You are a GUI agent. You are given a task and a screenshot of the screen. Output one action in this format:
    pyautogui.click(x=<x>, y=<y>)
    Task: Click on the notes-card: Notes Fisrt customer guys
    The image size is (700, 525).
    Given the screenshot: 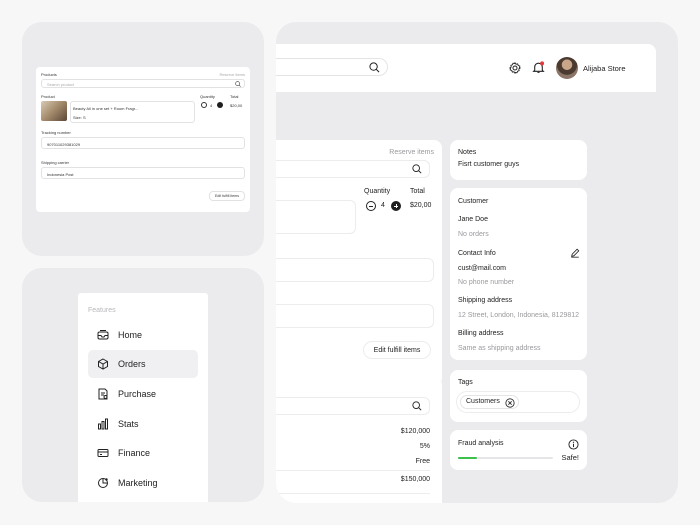 What is the action you would take?
    pyautogui.click(x=518, y=160)
    